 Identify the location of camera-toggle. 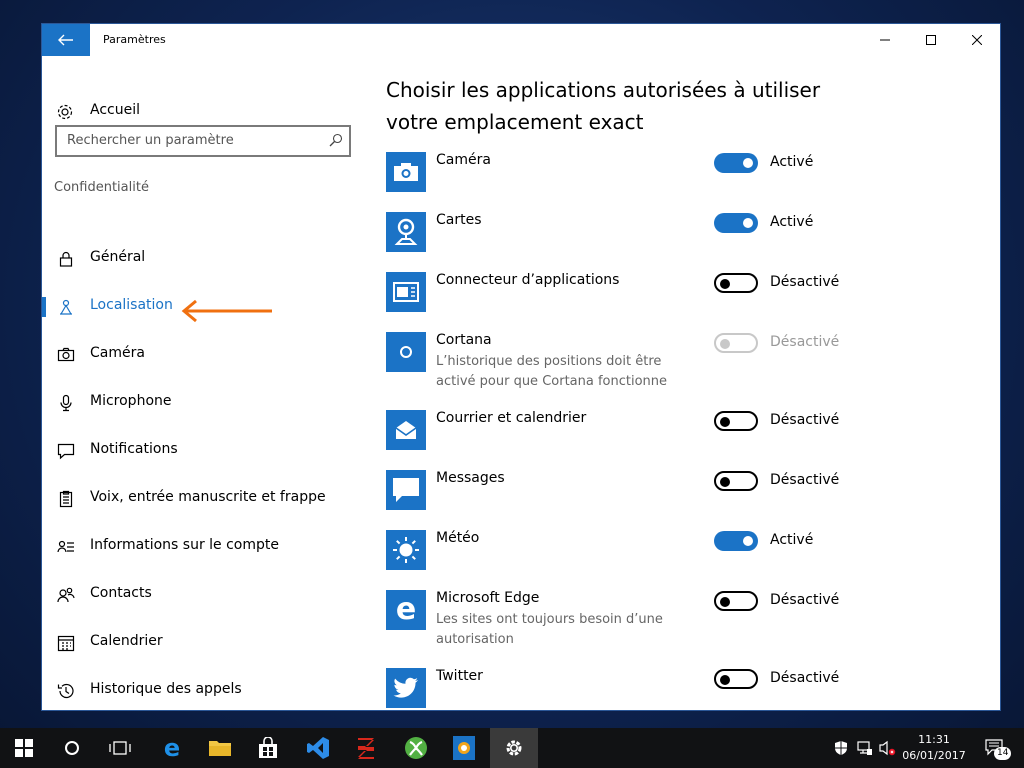
(736, 163).